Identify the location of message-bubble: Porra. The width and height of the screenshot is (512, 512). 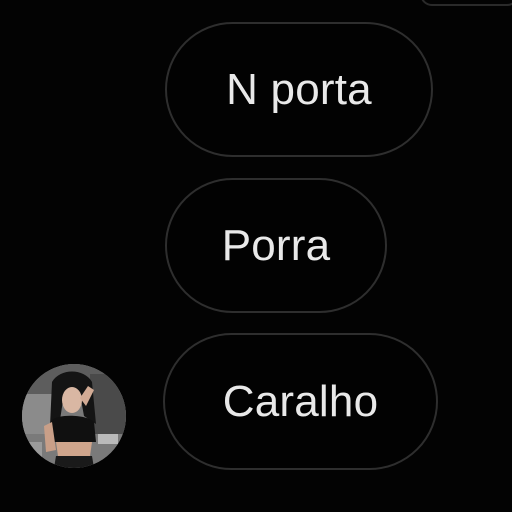
(276, 245).